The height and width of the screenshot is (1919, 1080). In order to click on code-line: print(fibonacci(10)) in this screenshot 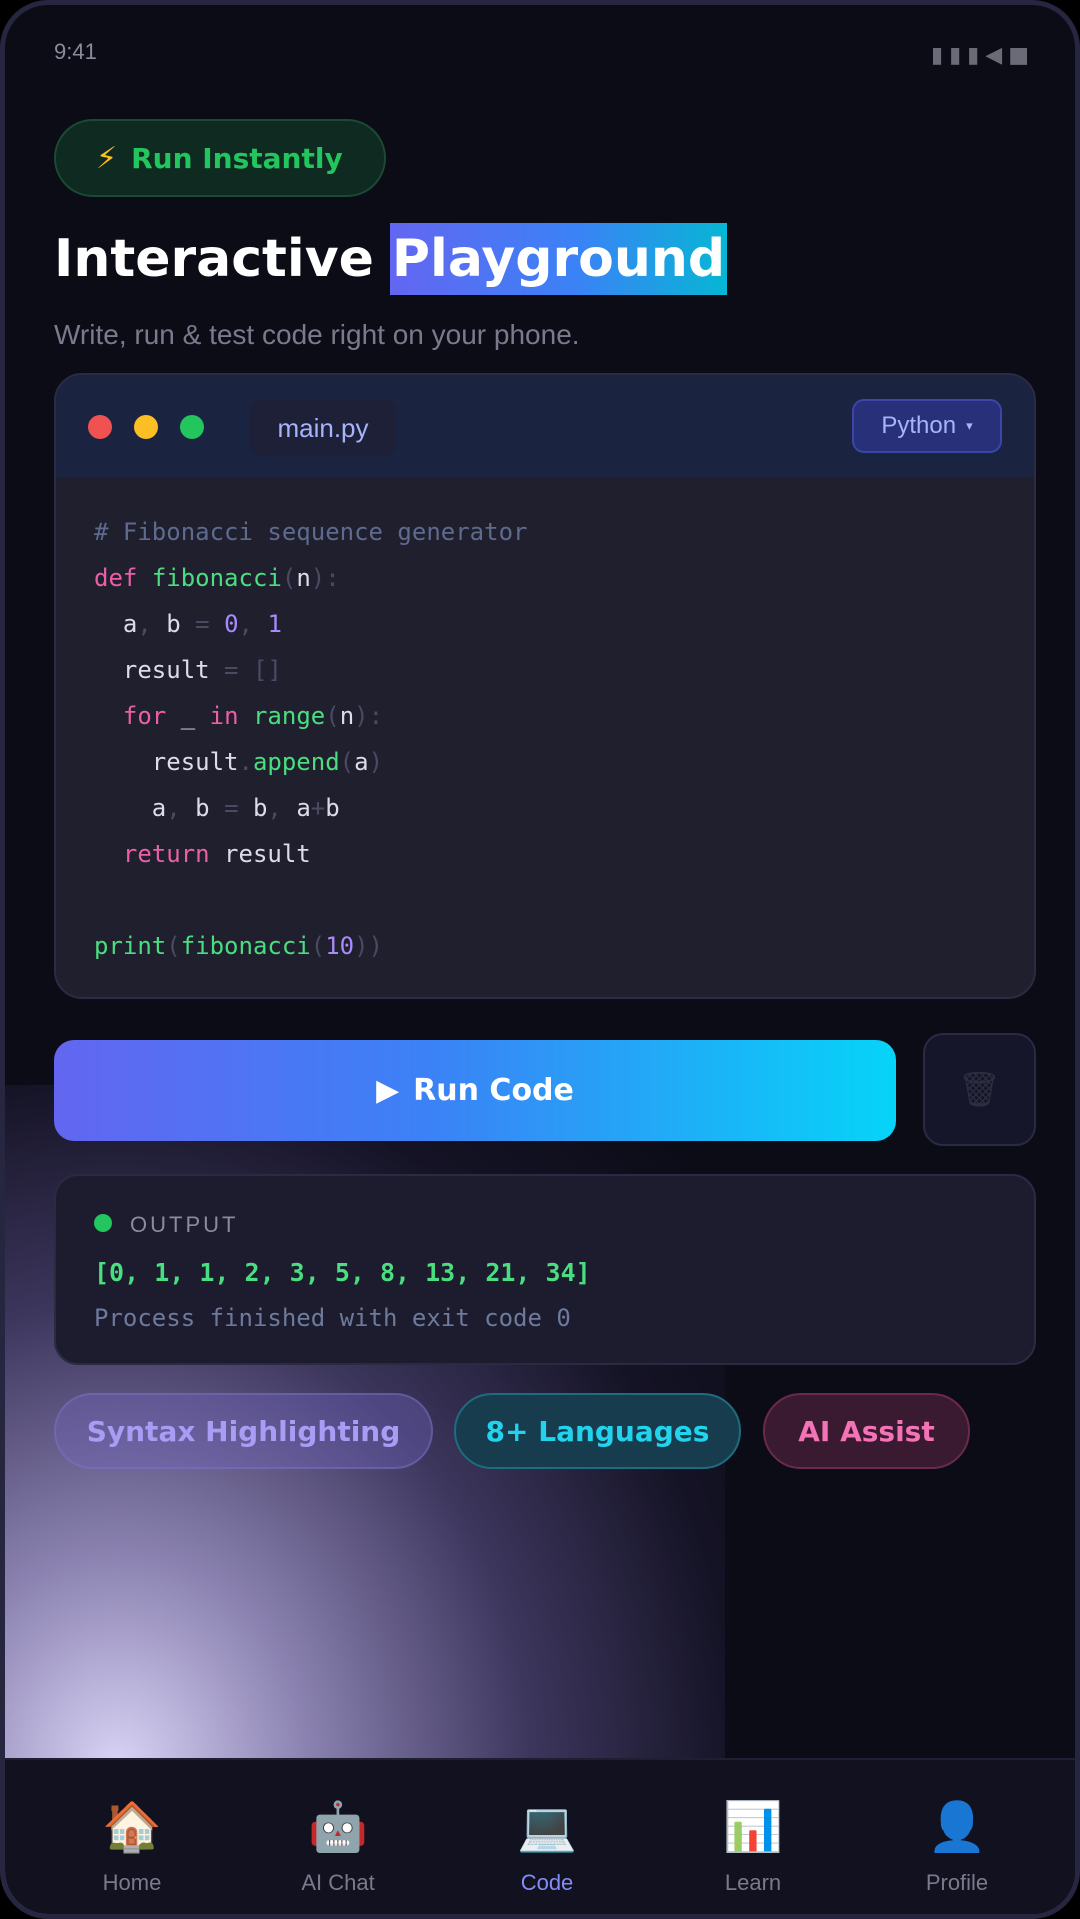, I will do `click(310, 946)`.